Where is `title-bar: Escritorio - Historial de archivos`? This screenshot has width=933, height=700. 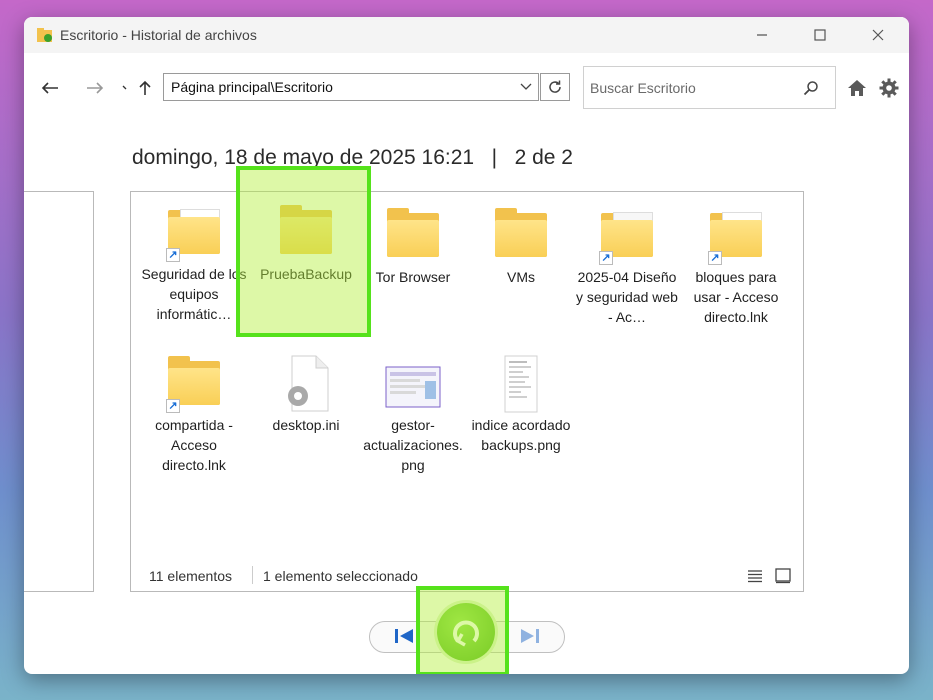 title-bar: Escritorio - Historial de archivos is located at coordinates (466, 35).